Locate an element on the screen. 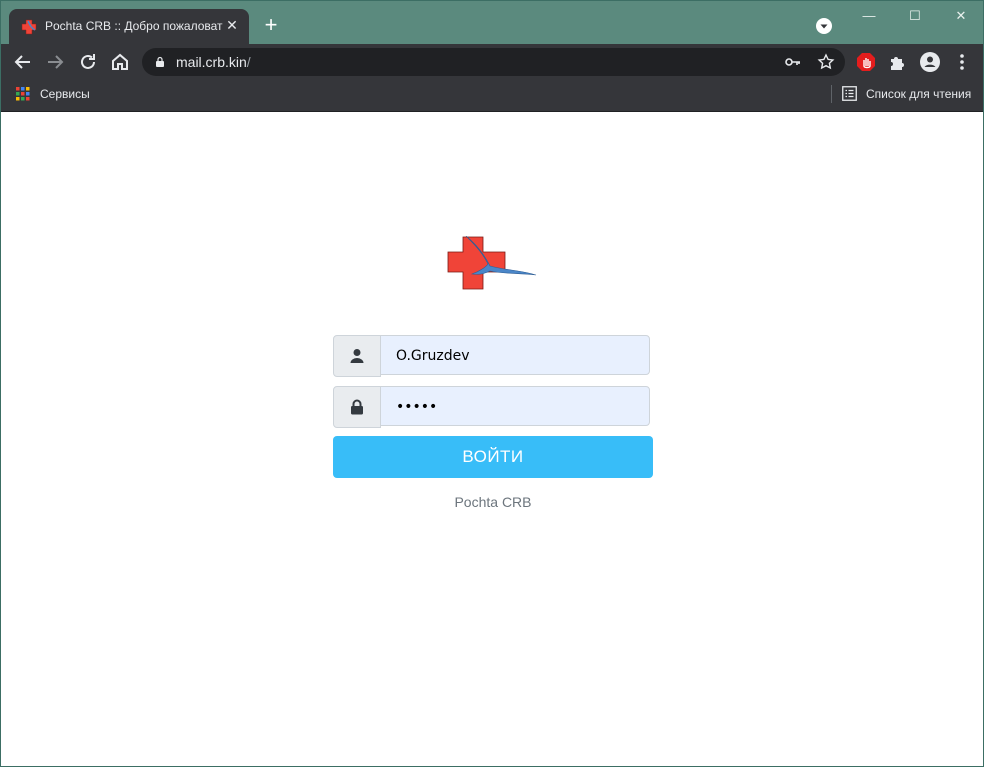 This screenshot has height=767, width=984. bookmarks-divider is located at coordinates (831, 94).